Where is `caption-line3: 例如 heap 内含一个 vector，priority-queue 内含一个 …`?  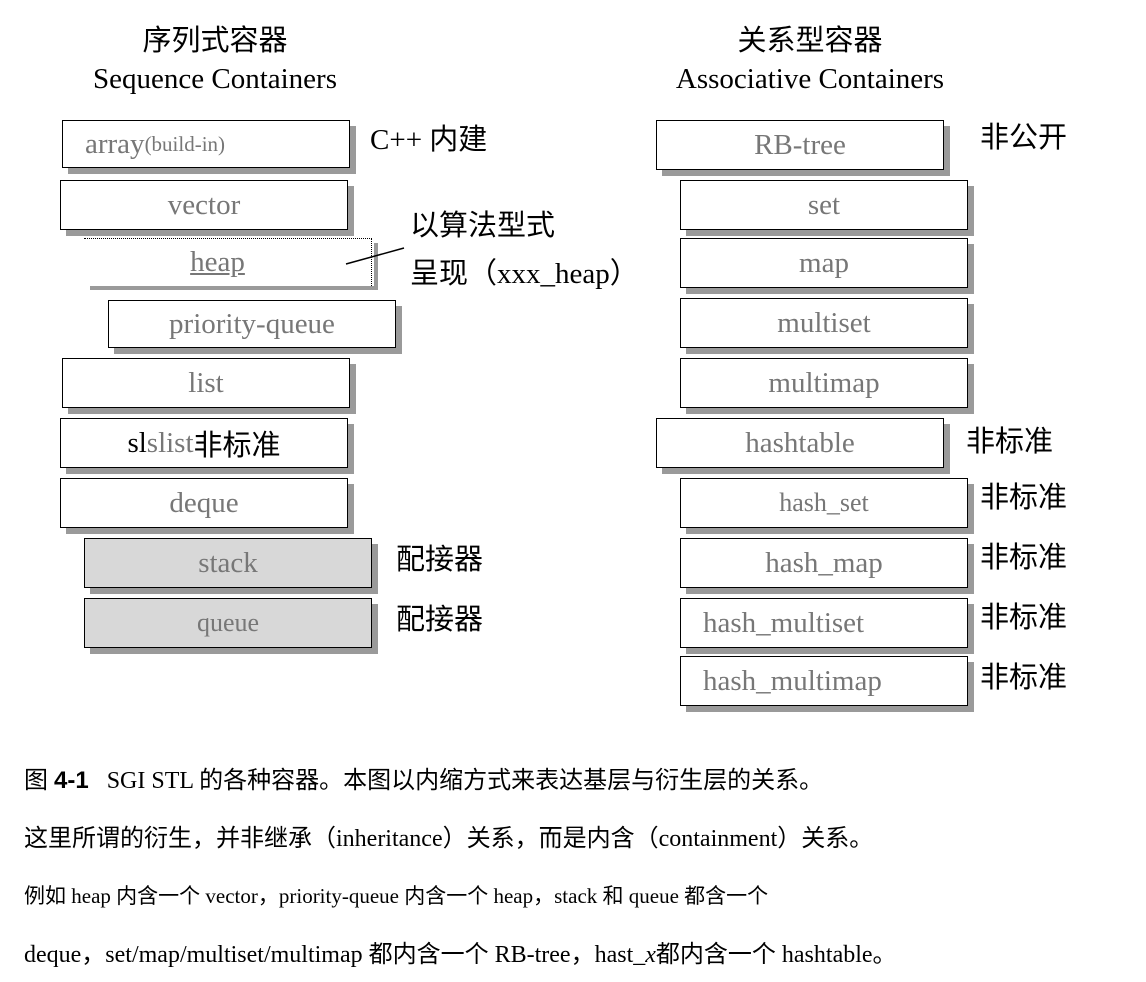 caption-line3: 例如 heap 内含一个 vector，priority-queue 内含一个 … is located at coordinates (396, 896).